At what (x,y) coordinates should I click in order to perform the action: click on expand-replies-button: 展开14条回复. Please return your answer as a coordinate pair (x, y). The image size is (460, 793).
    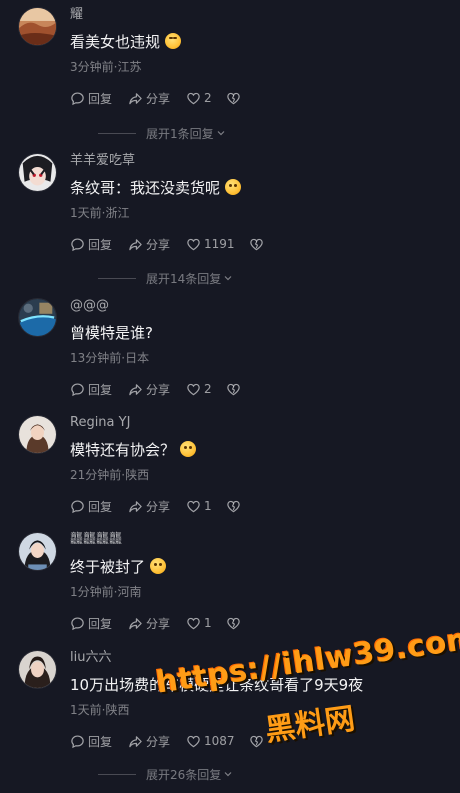
    Looking at the image, I should click on (165, 278).